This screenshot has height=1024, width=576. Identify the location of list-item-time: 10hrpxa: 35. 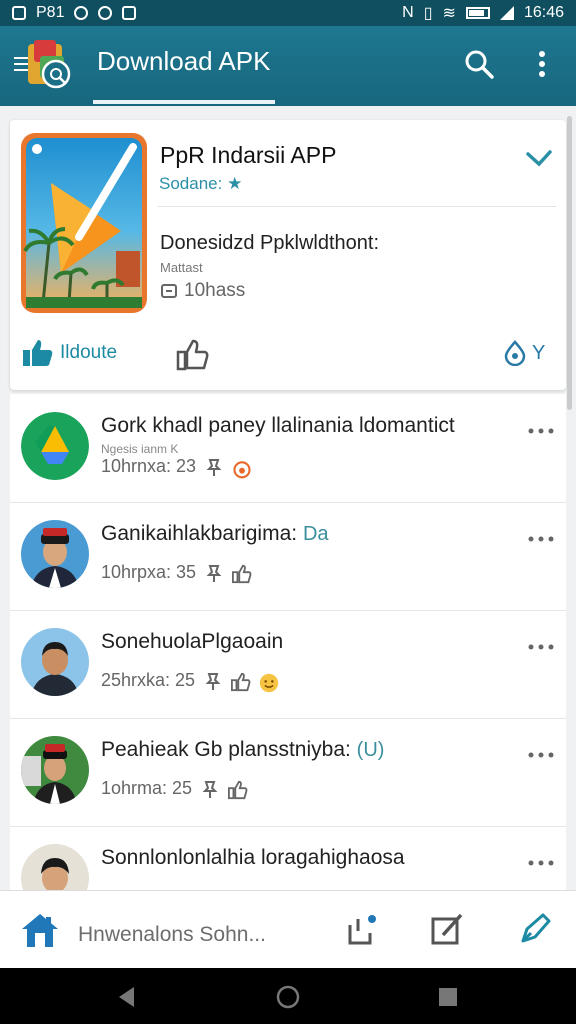
(149, 572).